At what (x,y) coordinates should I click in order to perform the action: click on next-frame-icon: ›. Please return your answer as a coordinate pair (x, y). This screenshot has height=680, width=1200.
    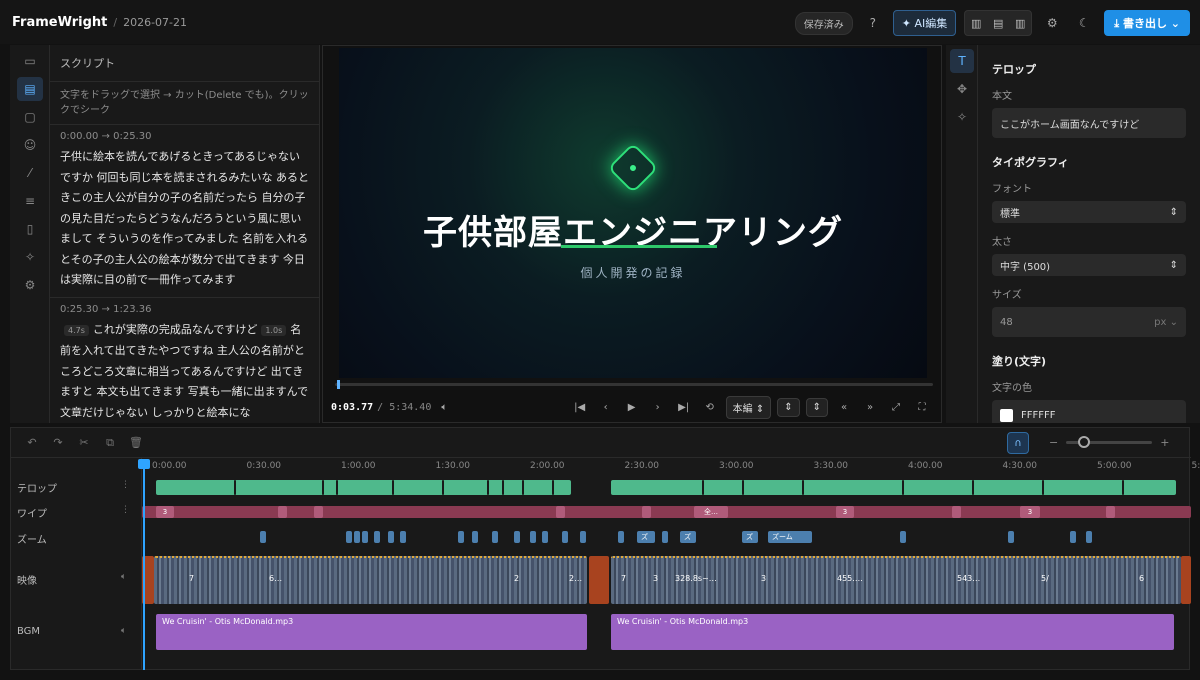
    Looking at the image, I should click on (658, 407).